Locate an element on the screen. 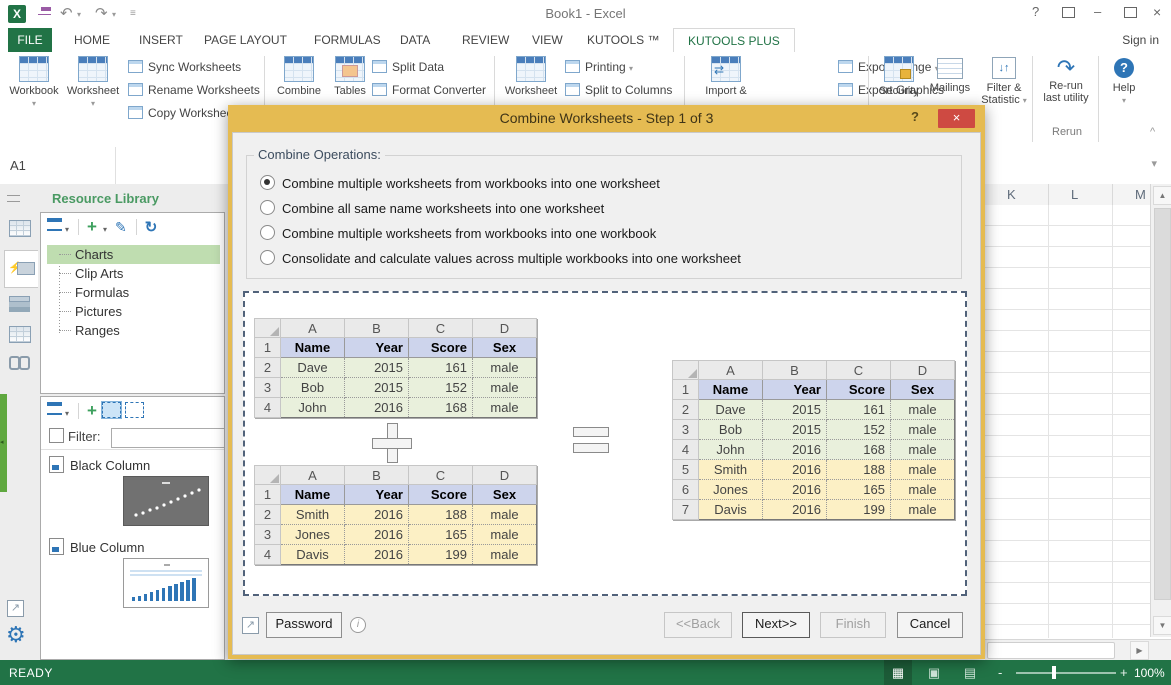 The image size is (1171, 685). resource-library-tab: ⚡ is located at coordinates (21, 269).